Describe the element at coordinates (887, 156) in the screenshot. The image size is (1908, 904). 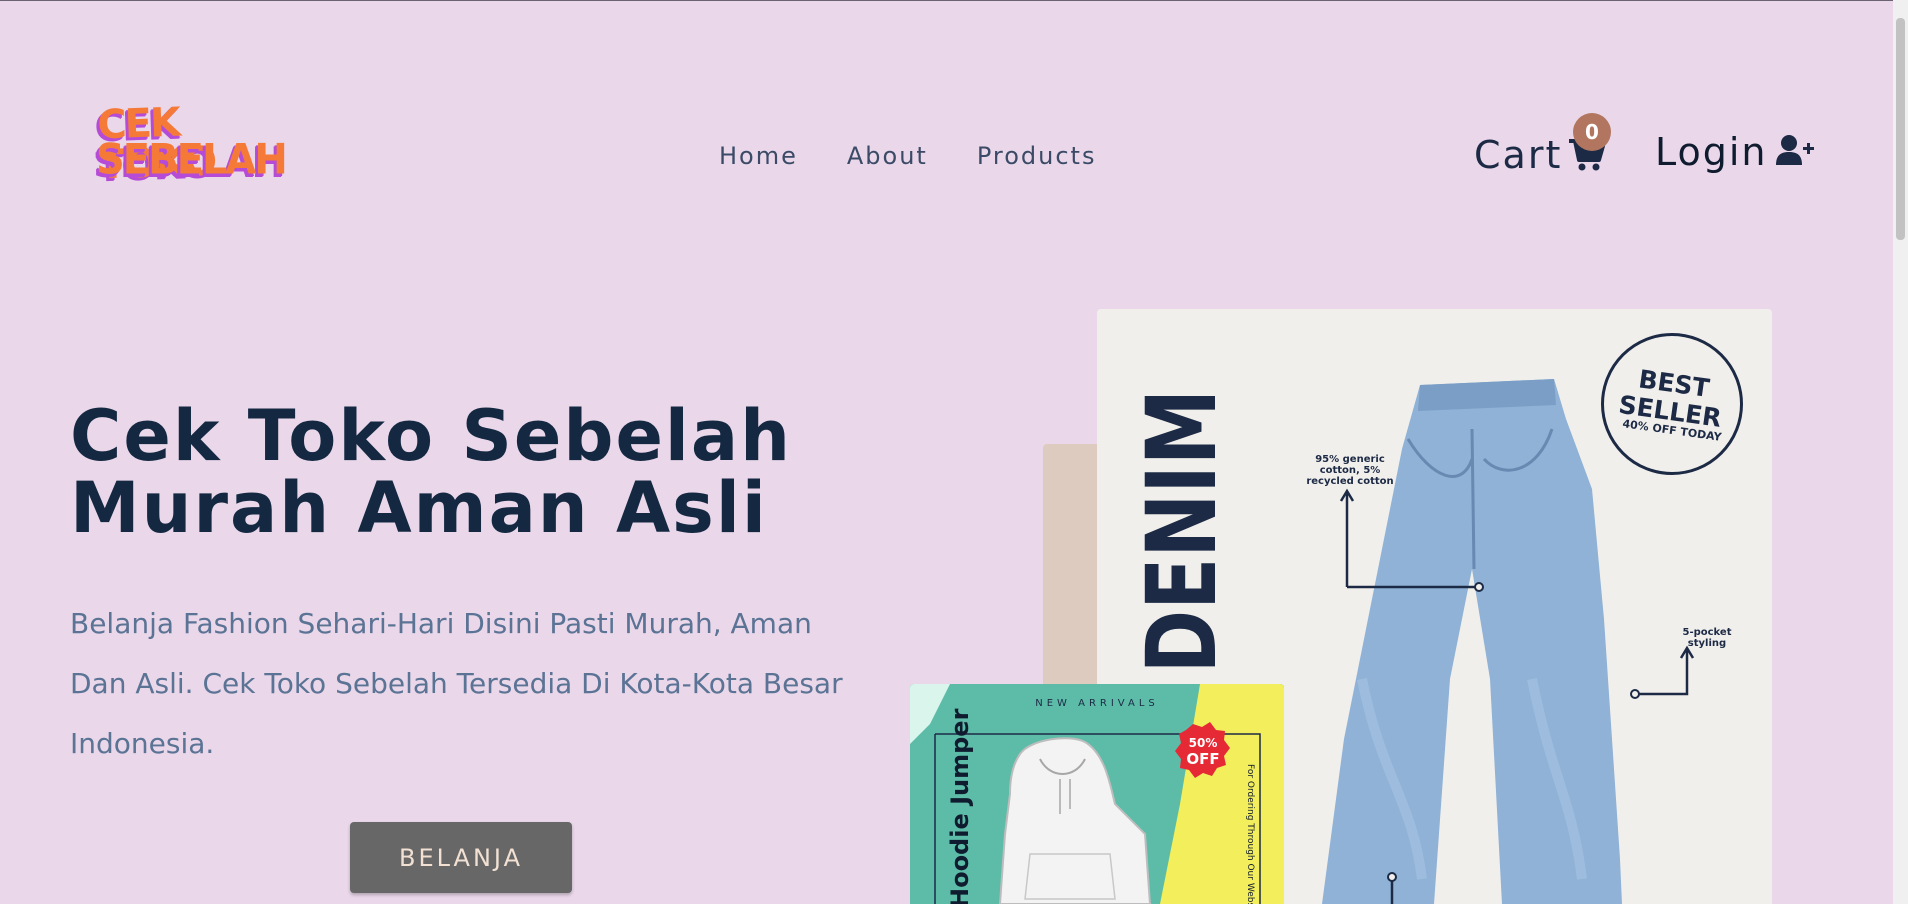
I see `nav-about: About` at that location.